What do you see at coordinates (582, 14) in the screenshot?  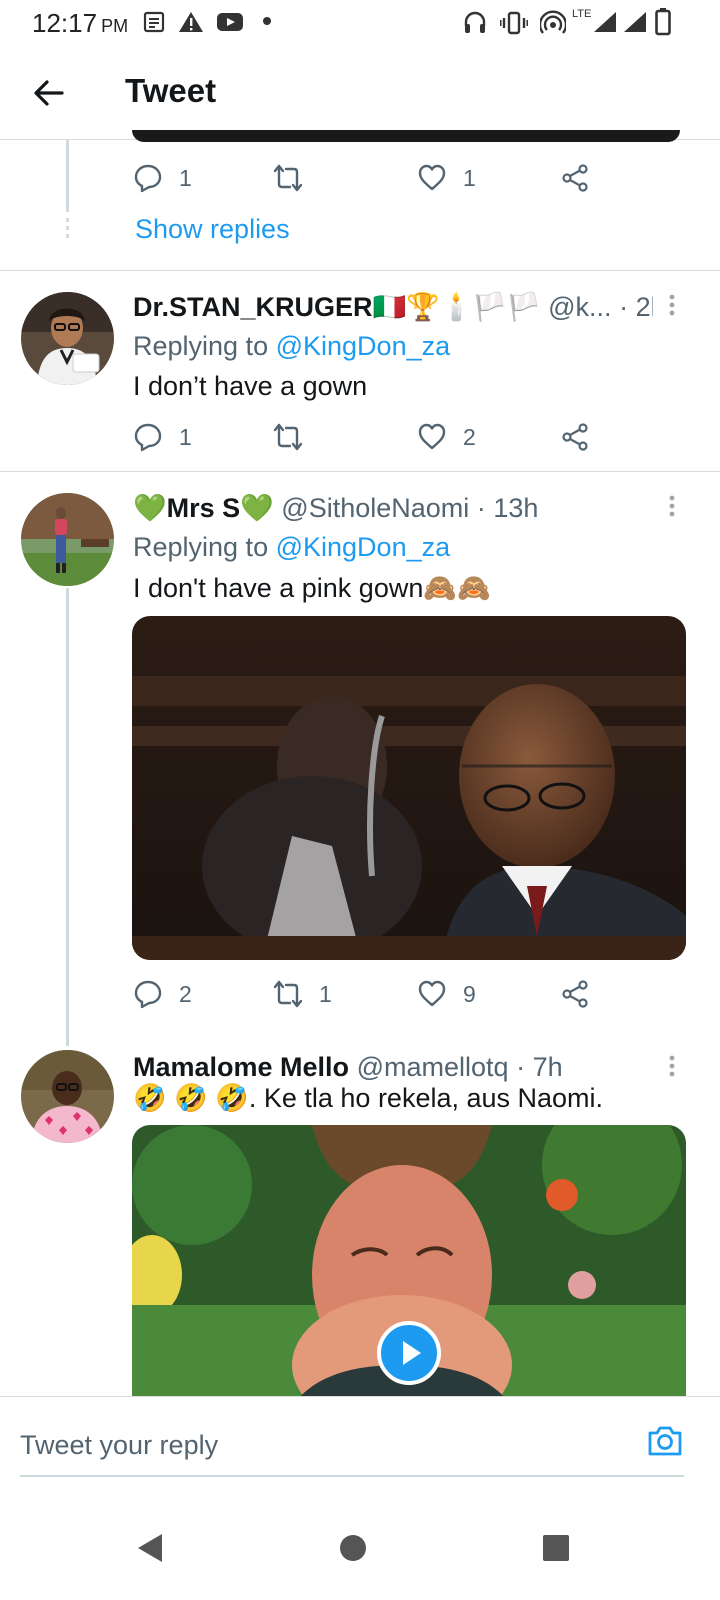 I see `network-type-label: LTE` at bounding box center [582, 14].